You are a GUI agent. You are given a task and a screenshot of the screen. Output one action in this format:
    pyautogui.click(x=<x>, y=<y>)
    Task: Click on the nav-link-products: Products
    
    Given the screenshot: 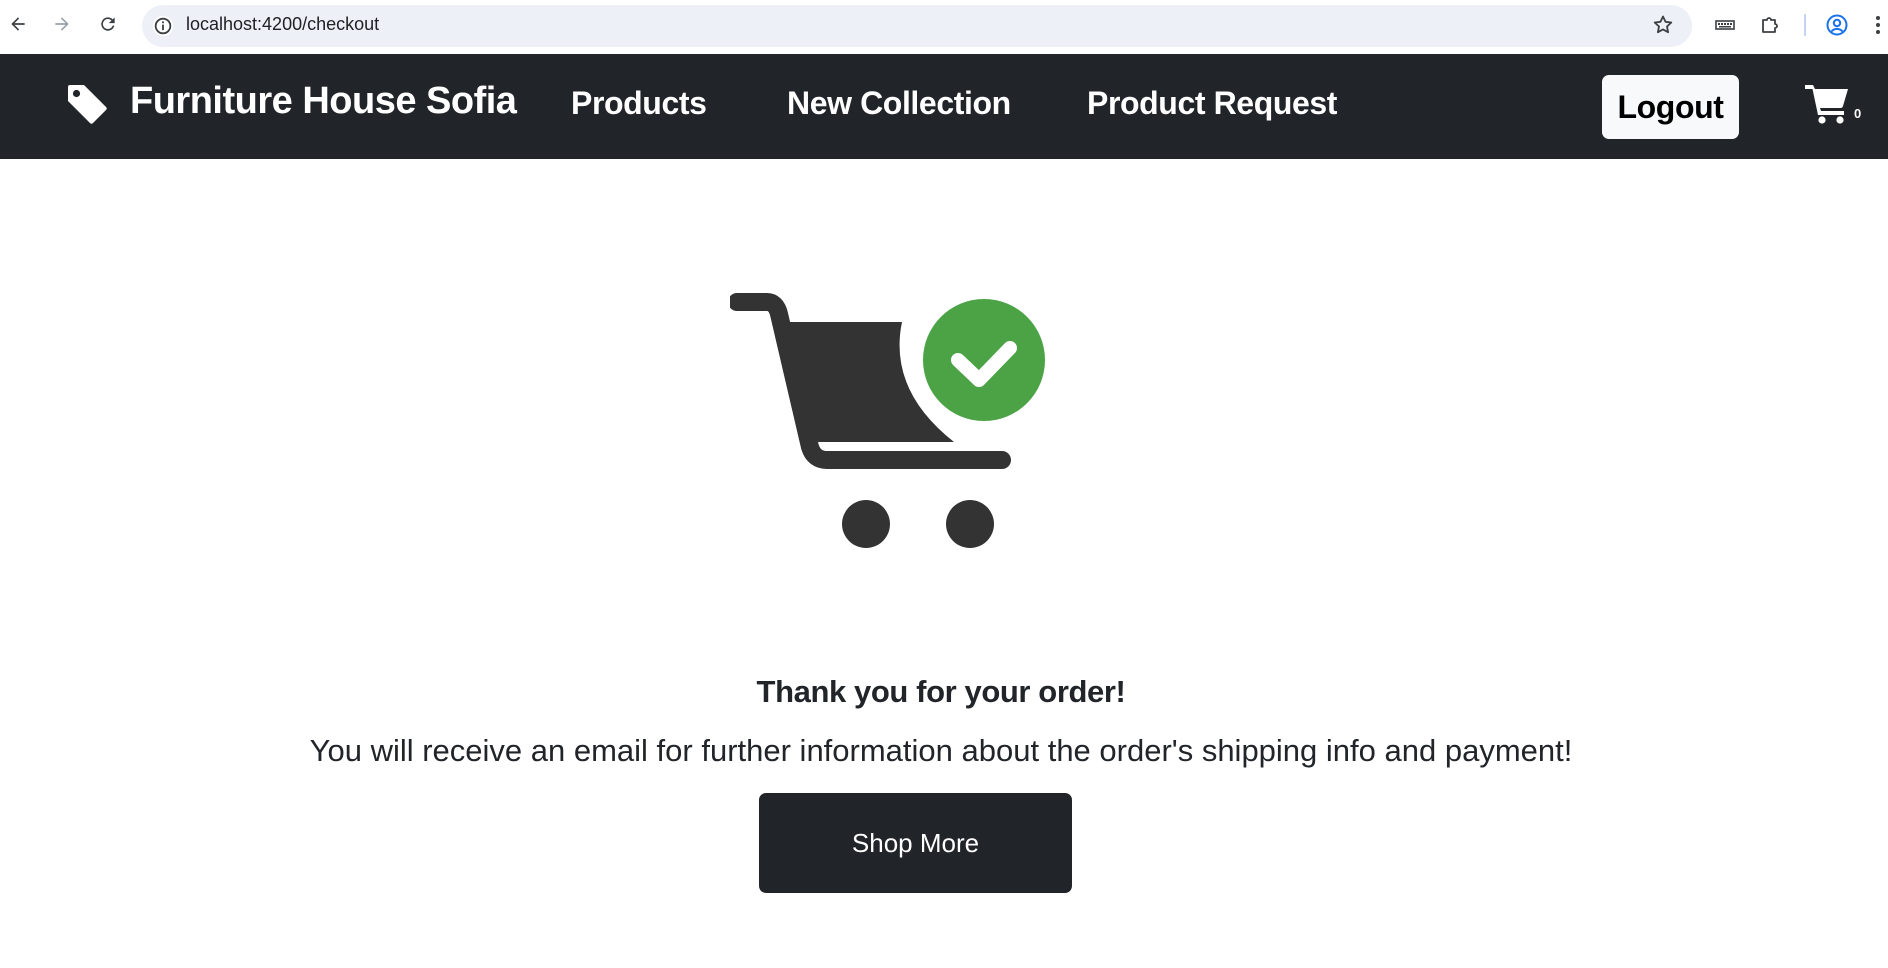 What is the action you would take?
    pyautogui.click(x=639, y=103)
    